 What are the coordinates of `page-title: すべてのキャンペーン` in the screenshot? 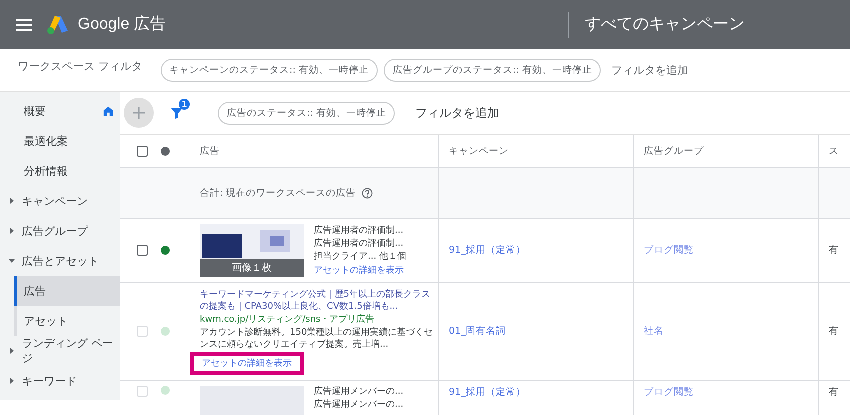 It's located at (665, 24).